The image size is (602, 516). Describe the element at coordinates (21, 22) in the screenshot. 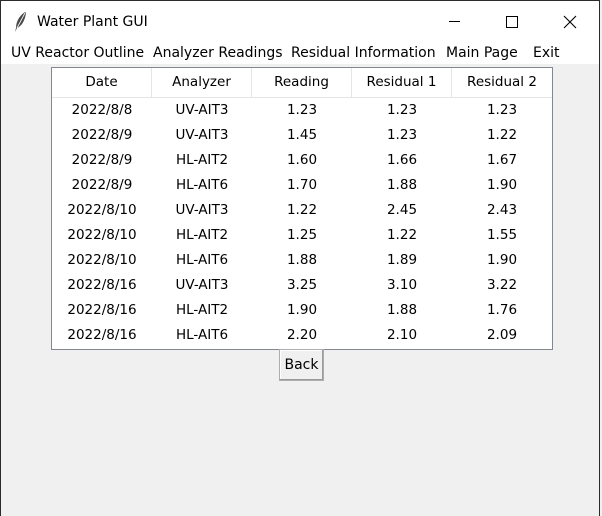

I see `feather-icon` at that location.